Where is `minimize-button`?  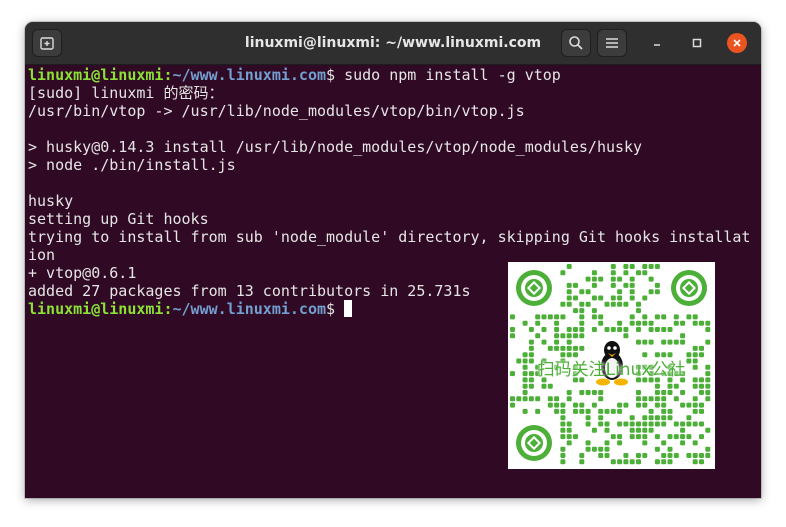
minimize-button is located at coordinates (657, 43).